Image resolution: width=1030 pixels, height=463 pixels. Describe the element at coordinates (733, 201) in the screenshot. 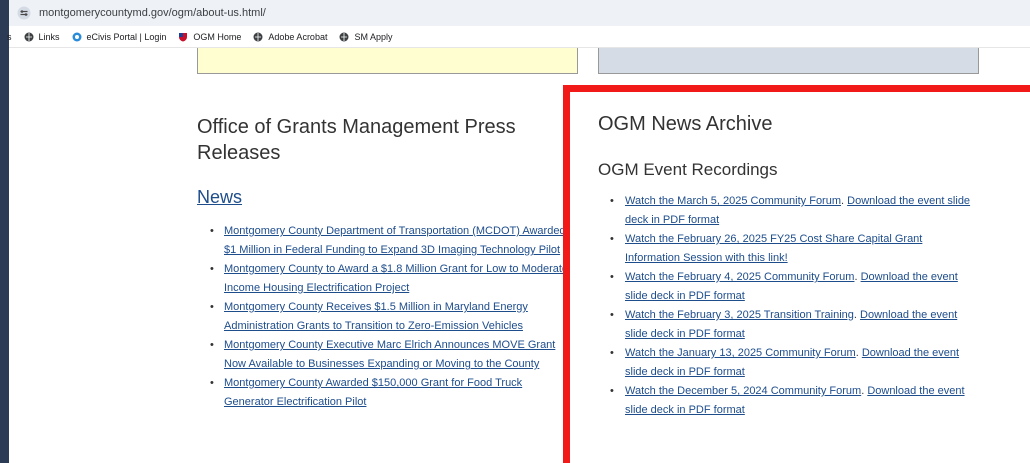

I see `watch-link: Watch the March 5, 2025 Community Forum` at that location.